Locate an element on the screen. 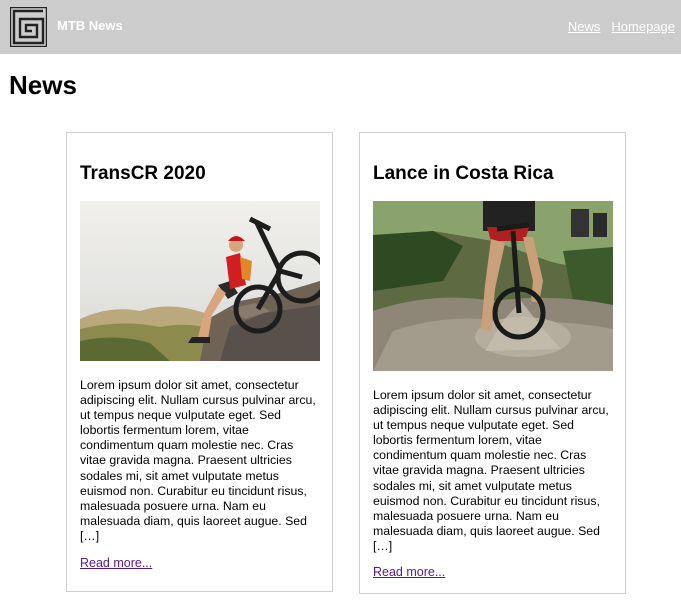  page-title: News is located at coordinates (43, 85).